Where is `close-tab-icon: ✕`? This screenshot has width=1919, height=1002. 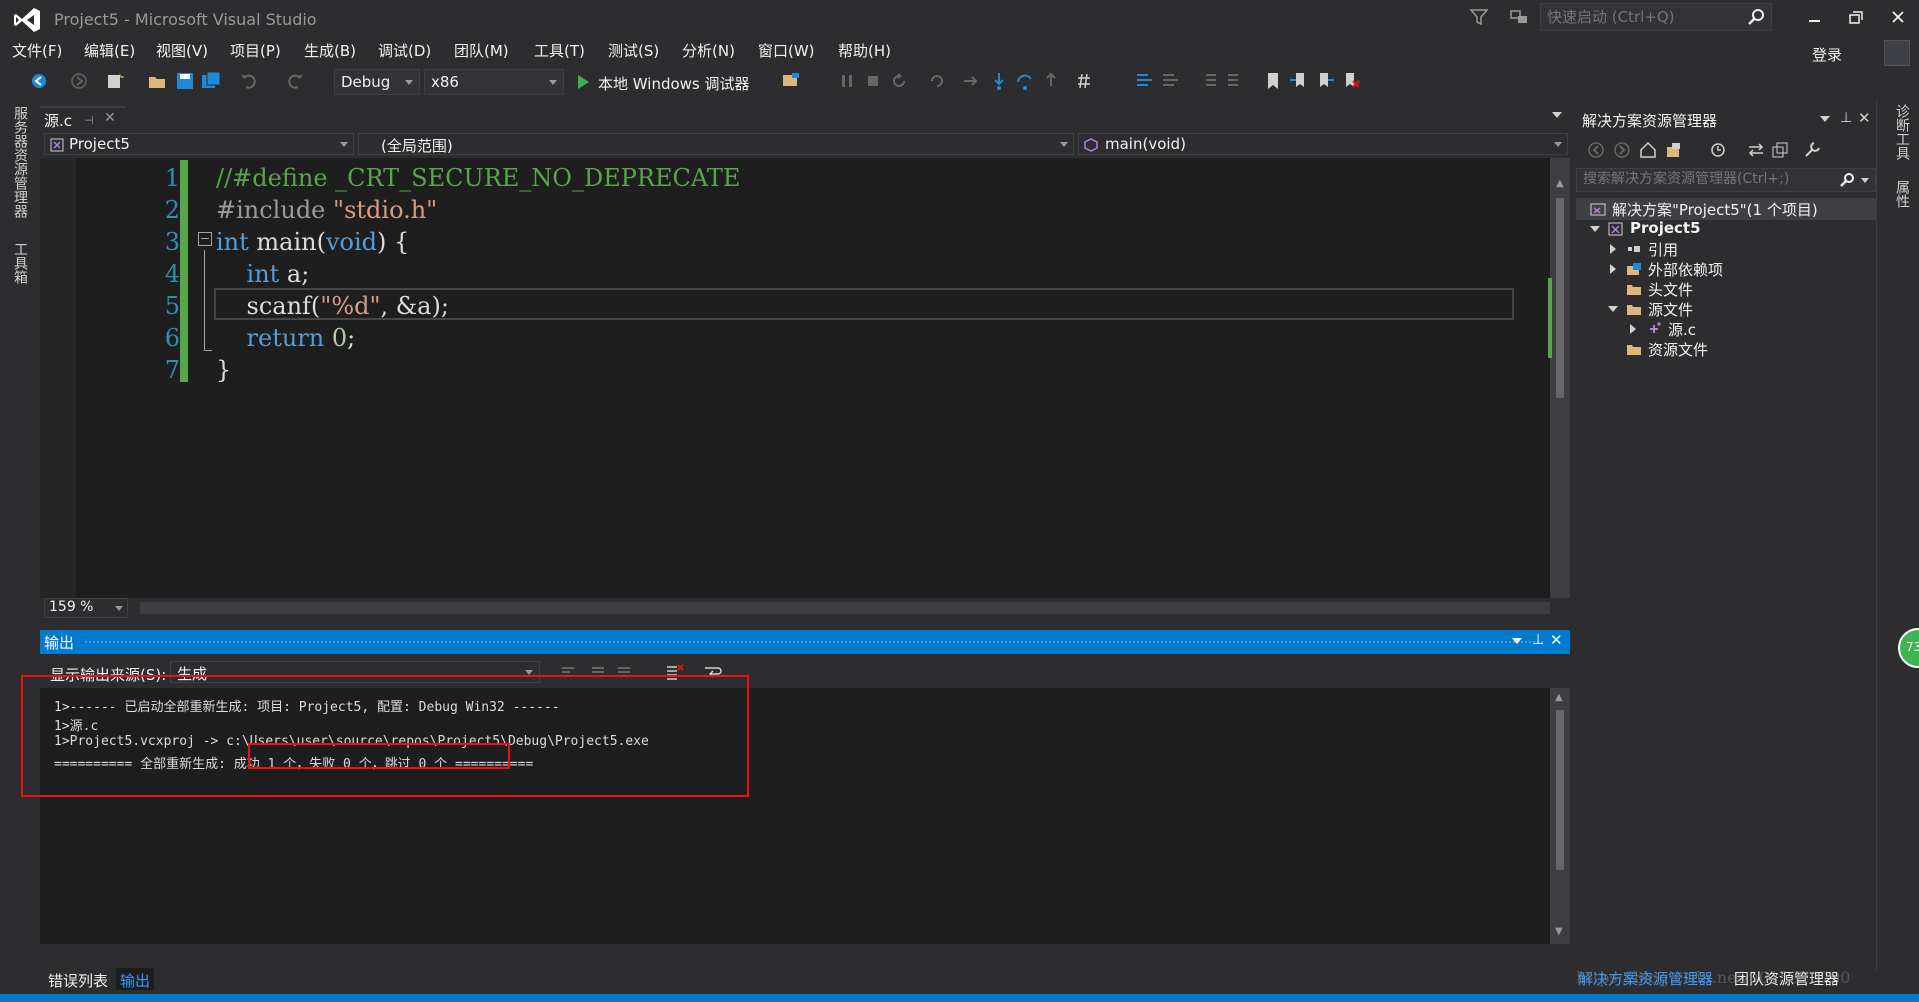 close-tab-icon: ✕ is located at coordinates (110, 118).